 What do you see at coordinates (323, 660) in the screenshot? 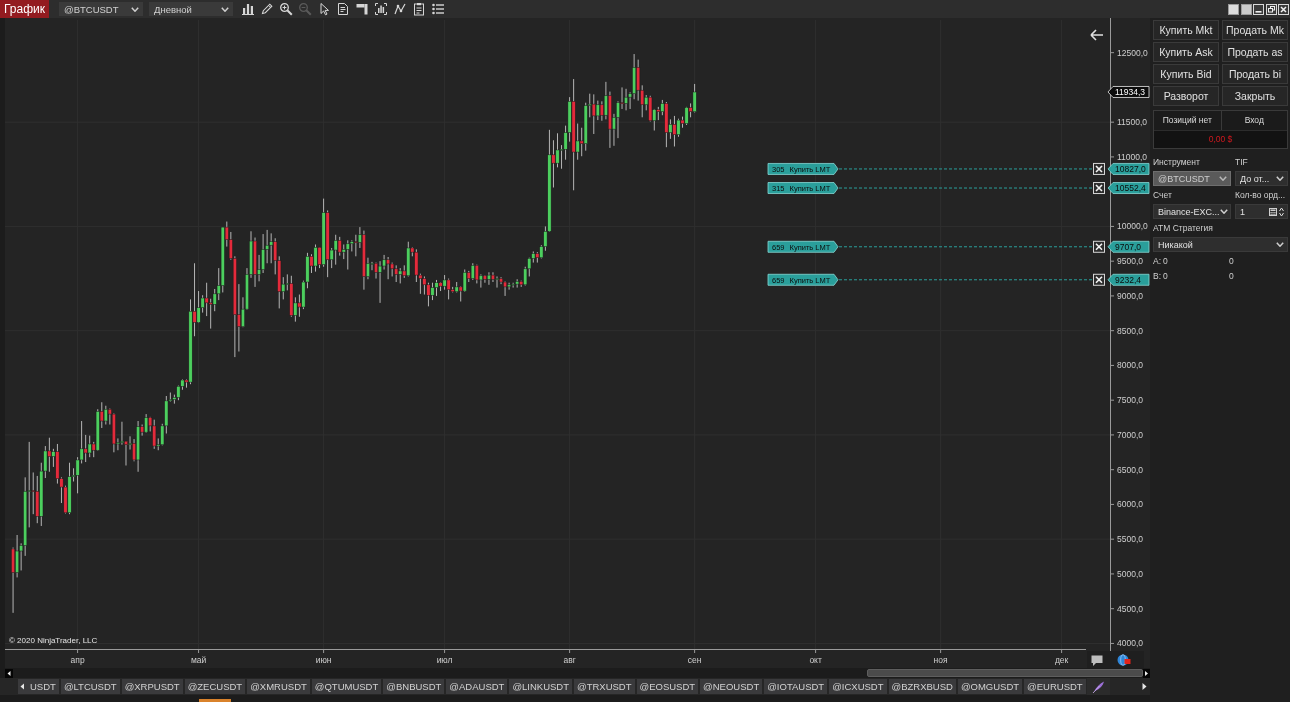
I see `axis-label: июн` at bounding box center [323, 660].